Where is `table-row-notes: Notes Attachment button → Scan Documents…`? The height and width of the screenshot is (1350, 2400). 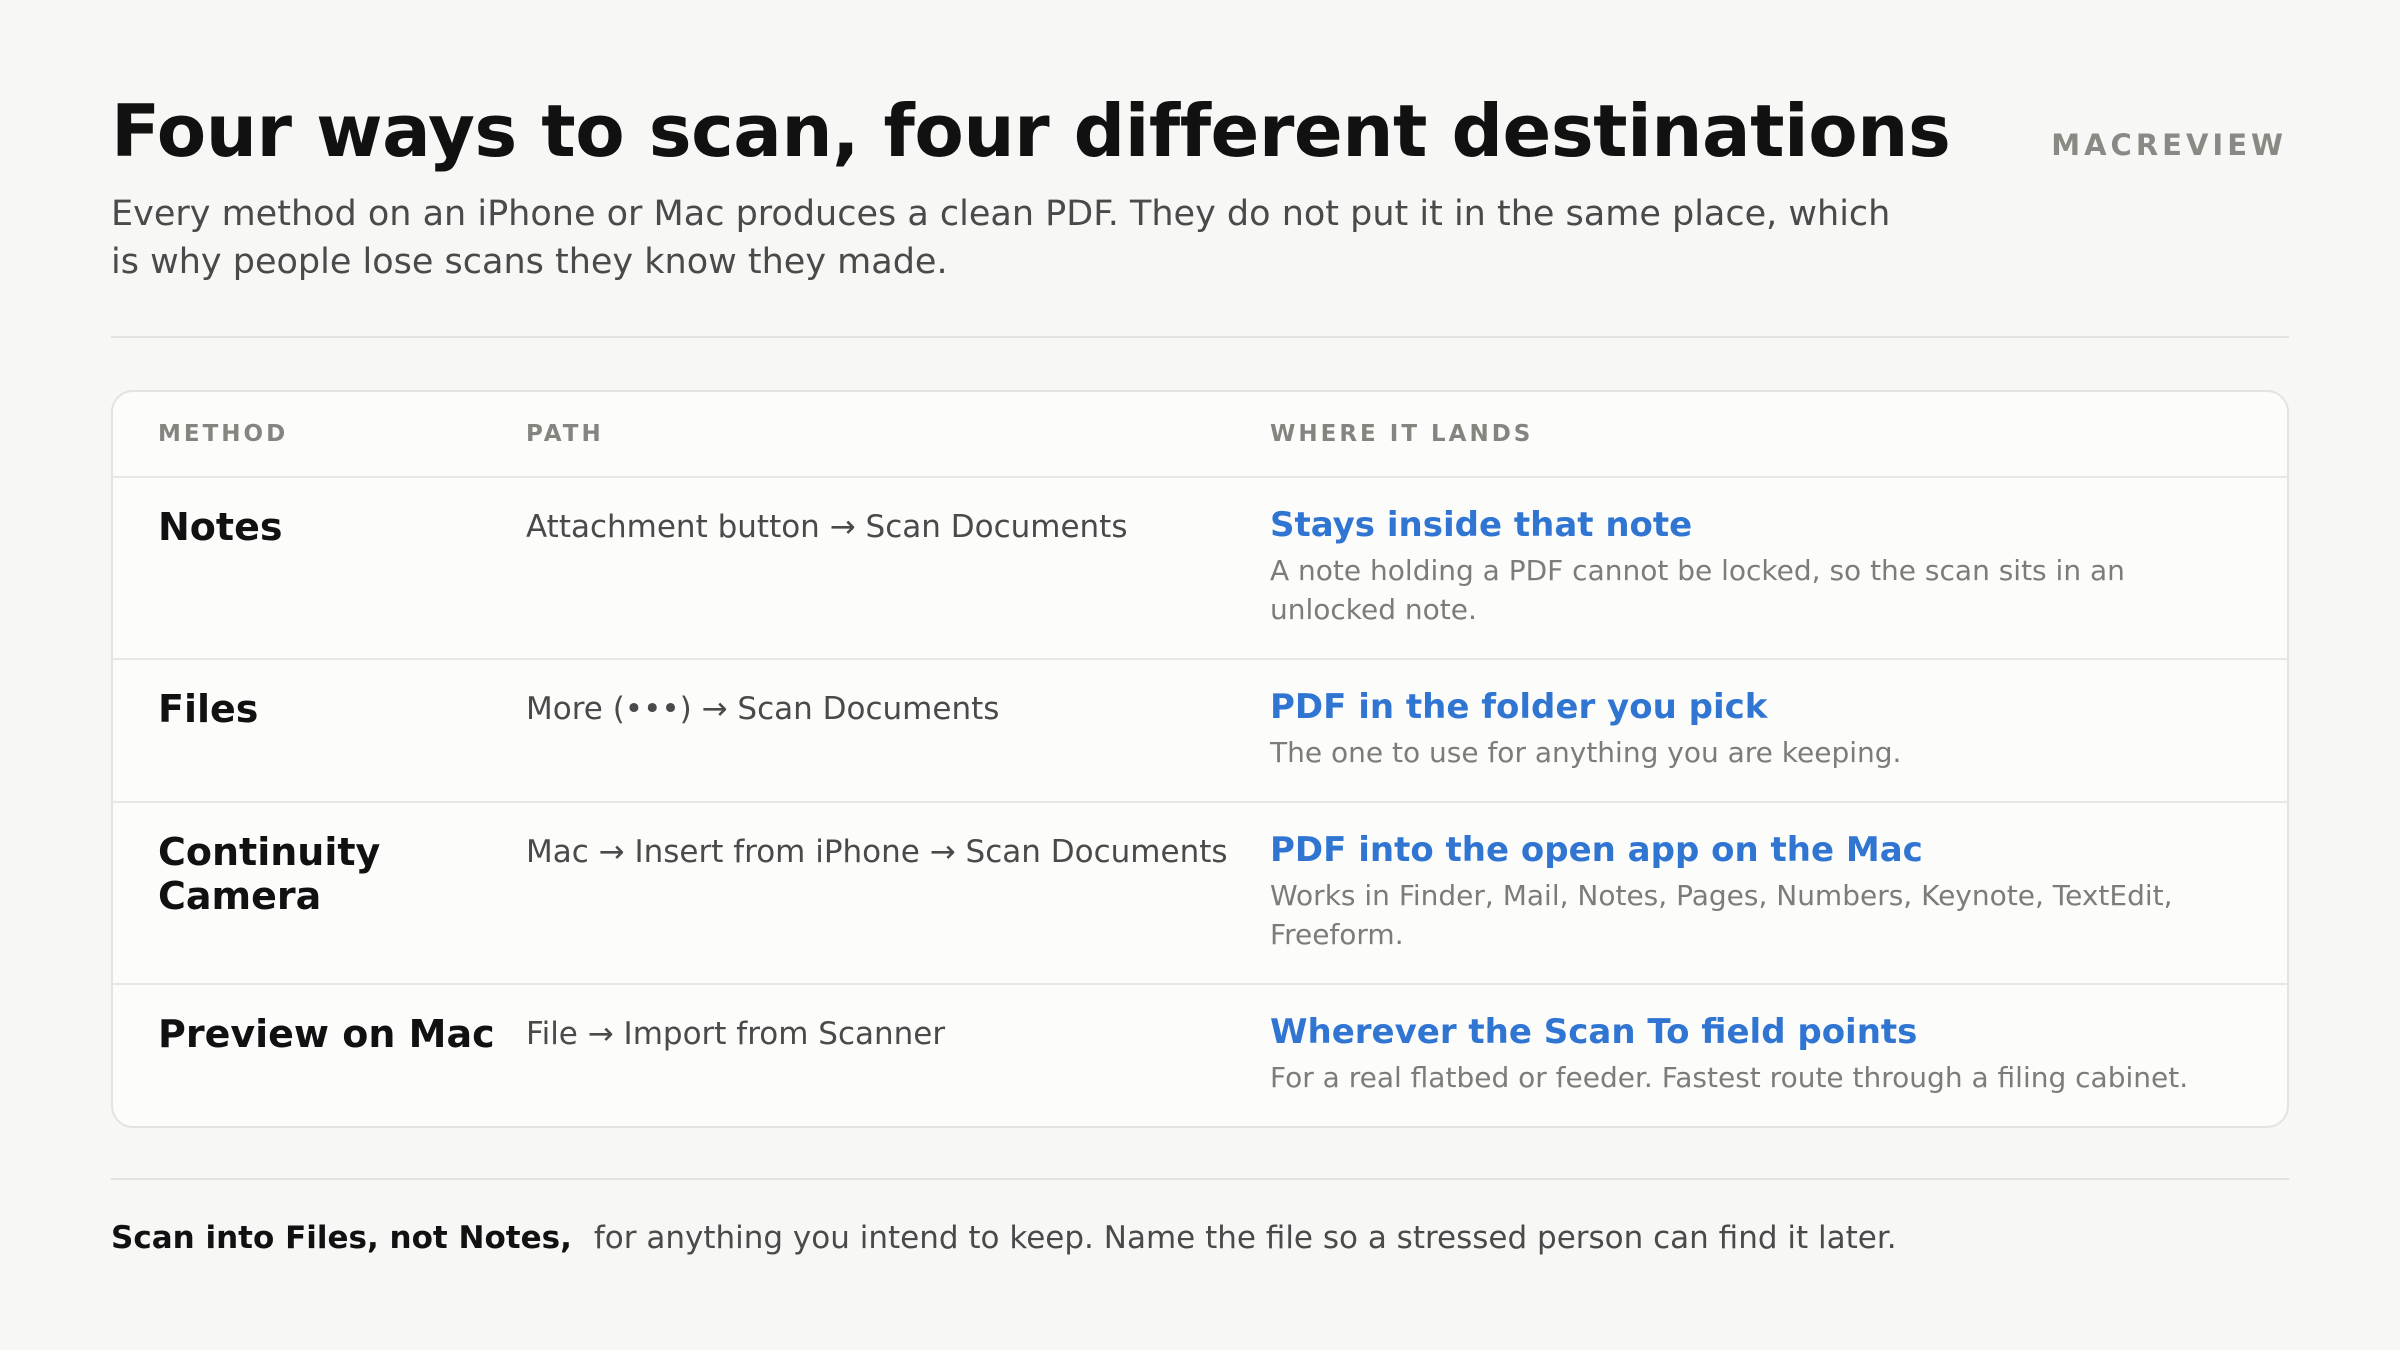
table-row-notes: Notes Attachment button → Scan Documents… is located at coordinates (1200, 567).